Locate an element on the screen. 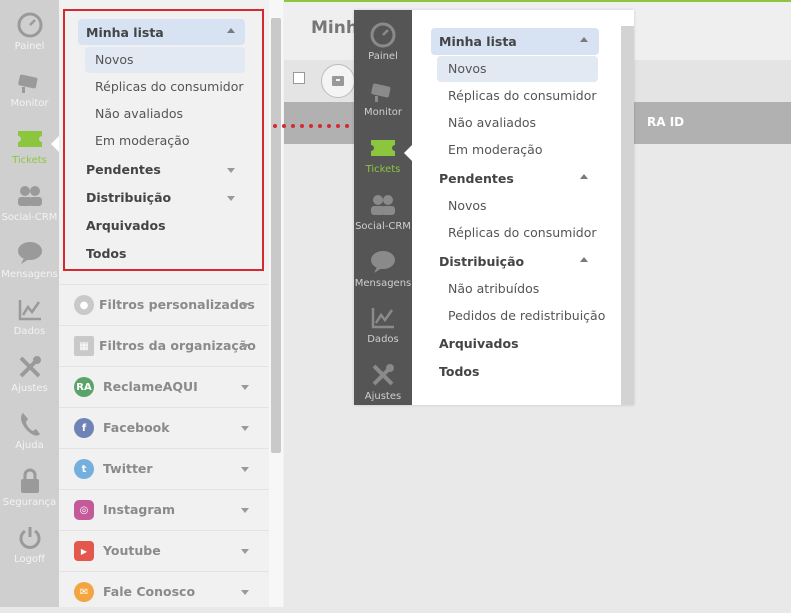 The image size is (791, 613). youtube-icon: ▶ is located at coordinates (84, 551).